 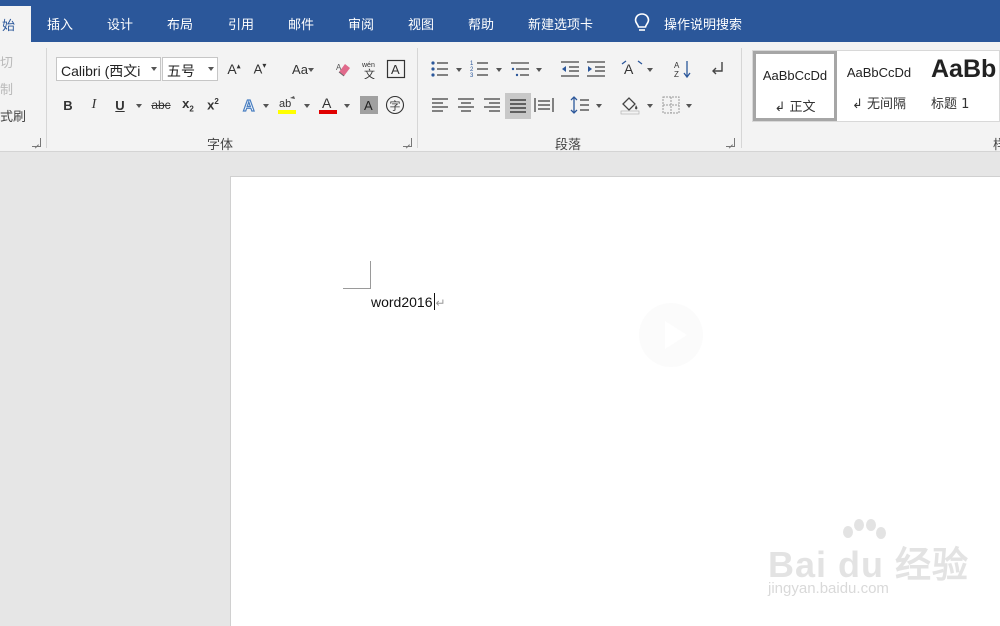 What do you see at coordinates (188, 105) in the screenshot?
I see `subscript-button: x2` at bounding box center [188, 105].